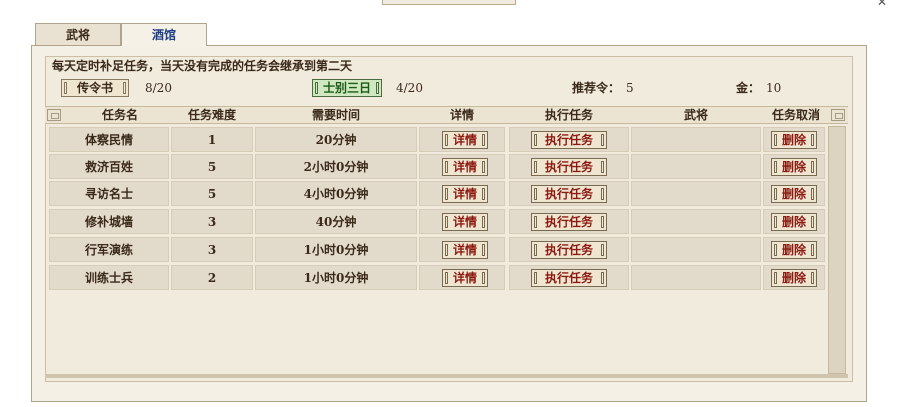 The image size is (898, 407). I want to click on task-time: 4小时0分钟, so click(336, 193).